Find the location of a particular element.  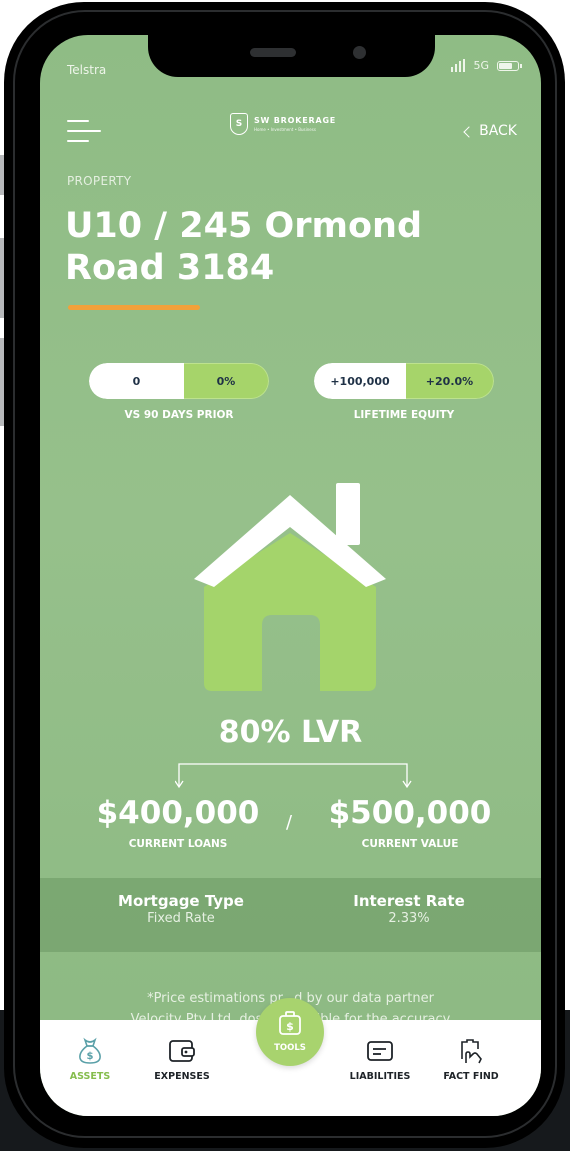

nav-expenses: EXPENSES is located at coordinates (182, 1059).